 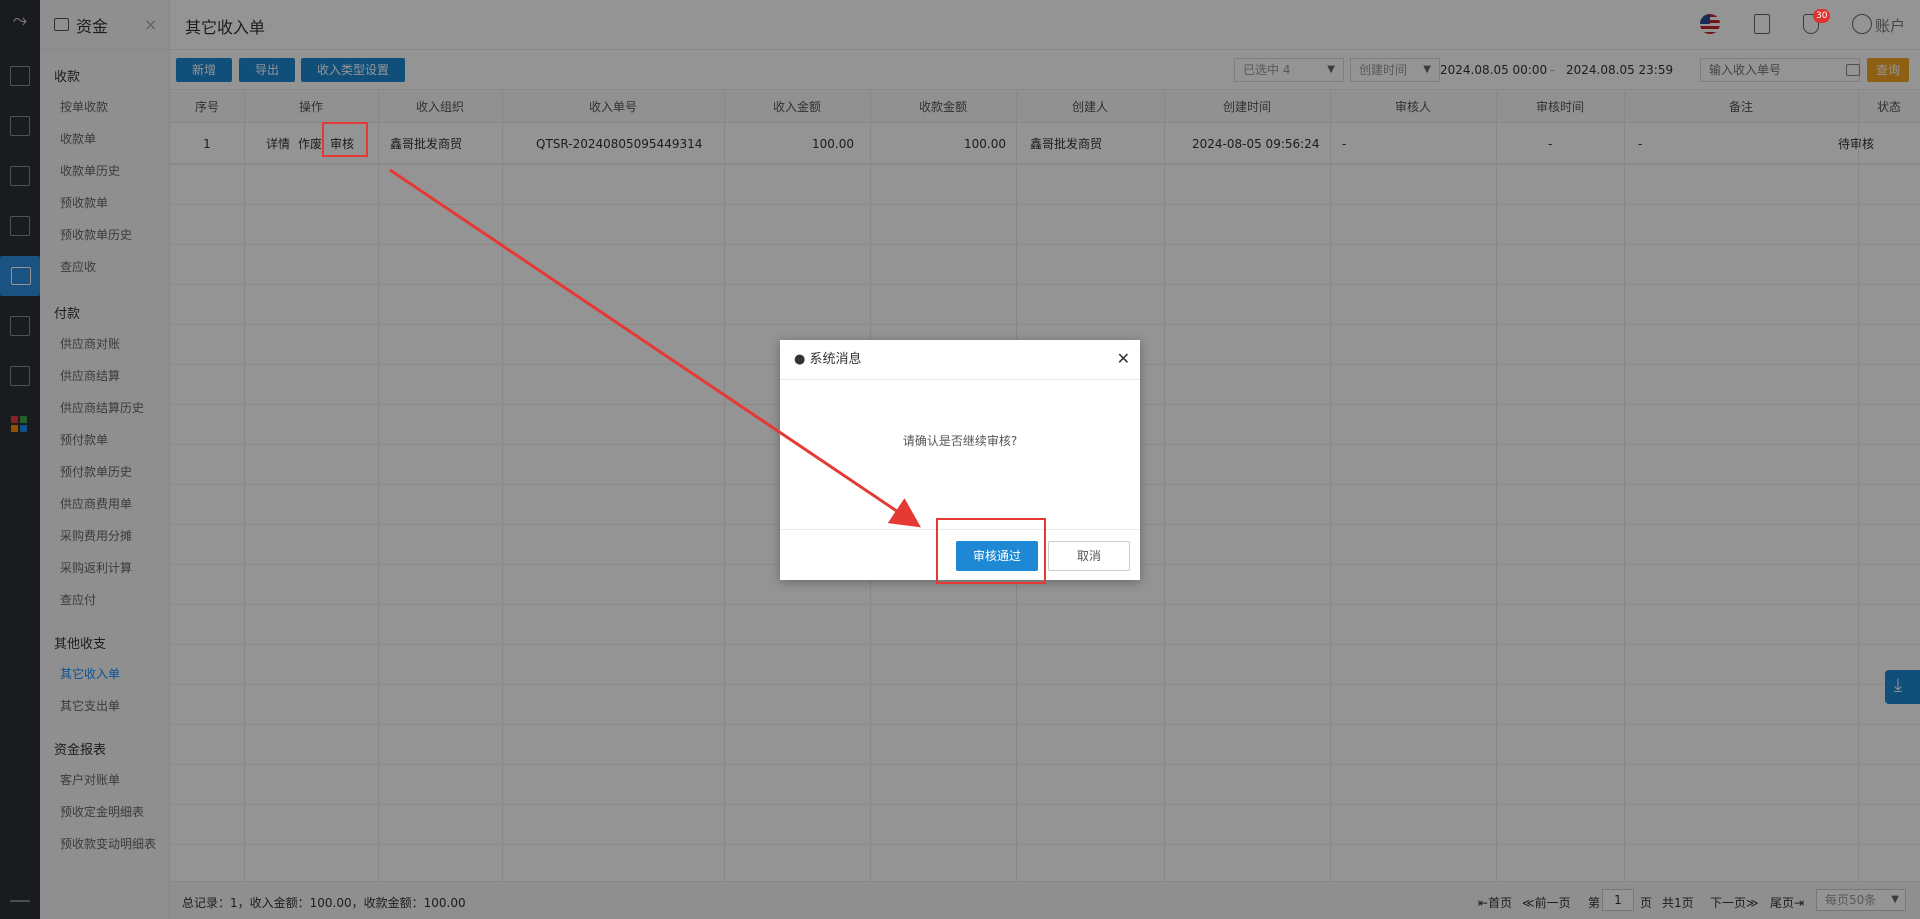 What do you see at coordinates (1089, 556) in the screenshot?
I see `cancel-button: 取消` at bounding box center [1089, 556].